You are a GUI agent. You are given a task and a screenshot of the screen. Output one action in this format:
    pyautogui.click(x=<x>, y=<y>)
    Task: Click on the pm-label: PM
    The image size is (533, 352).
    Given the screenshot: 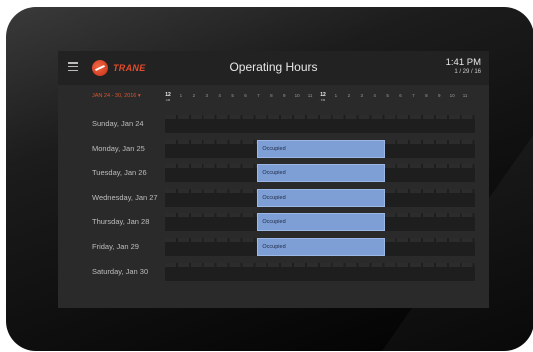 What is the action you would take?
    pyautogui.click(x=323, y=100)
    